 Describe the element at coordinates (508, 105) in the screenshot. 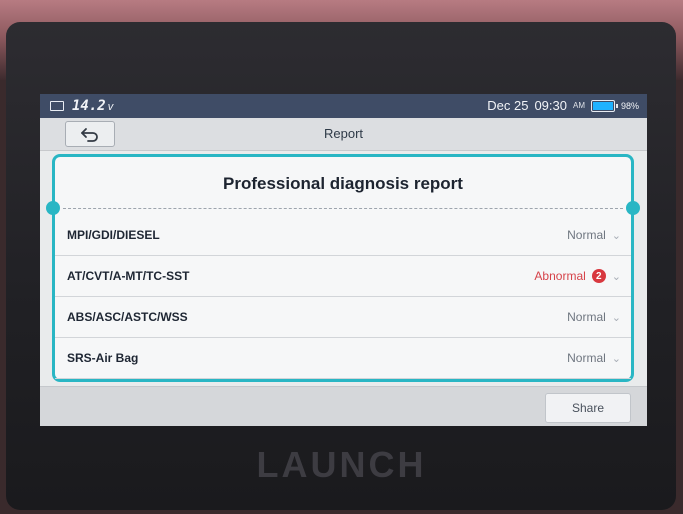

I see `status-date: Dec 25` at that location.